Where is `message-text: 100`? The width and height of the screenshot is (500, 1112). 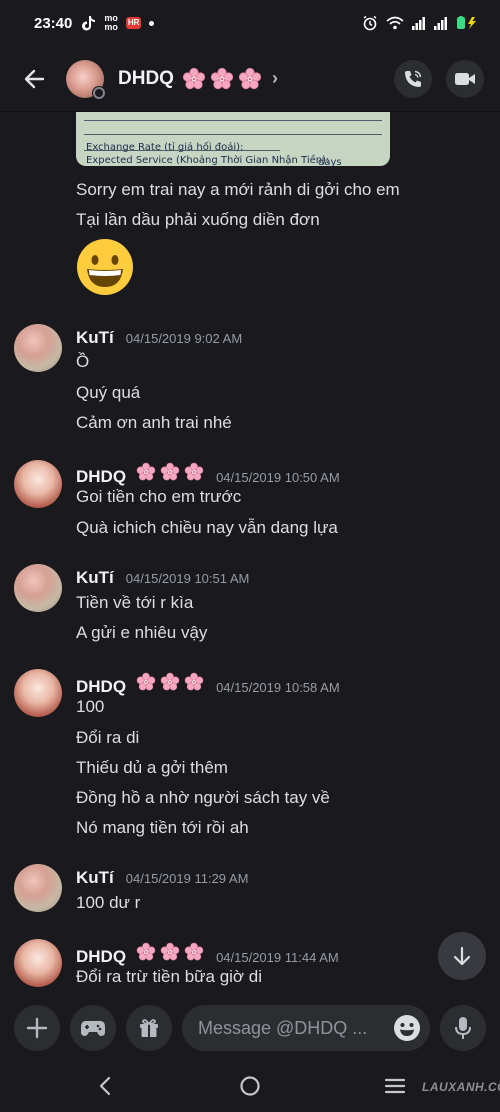
message-text: 100 is located at coordinates (90, 707).